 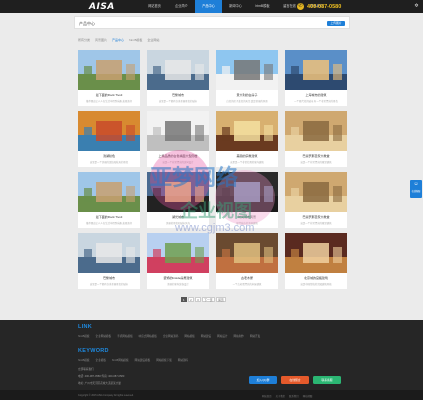 I want to click on product-title: 滨湖秋色, so click(x=109, y=156).